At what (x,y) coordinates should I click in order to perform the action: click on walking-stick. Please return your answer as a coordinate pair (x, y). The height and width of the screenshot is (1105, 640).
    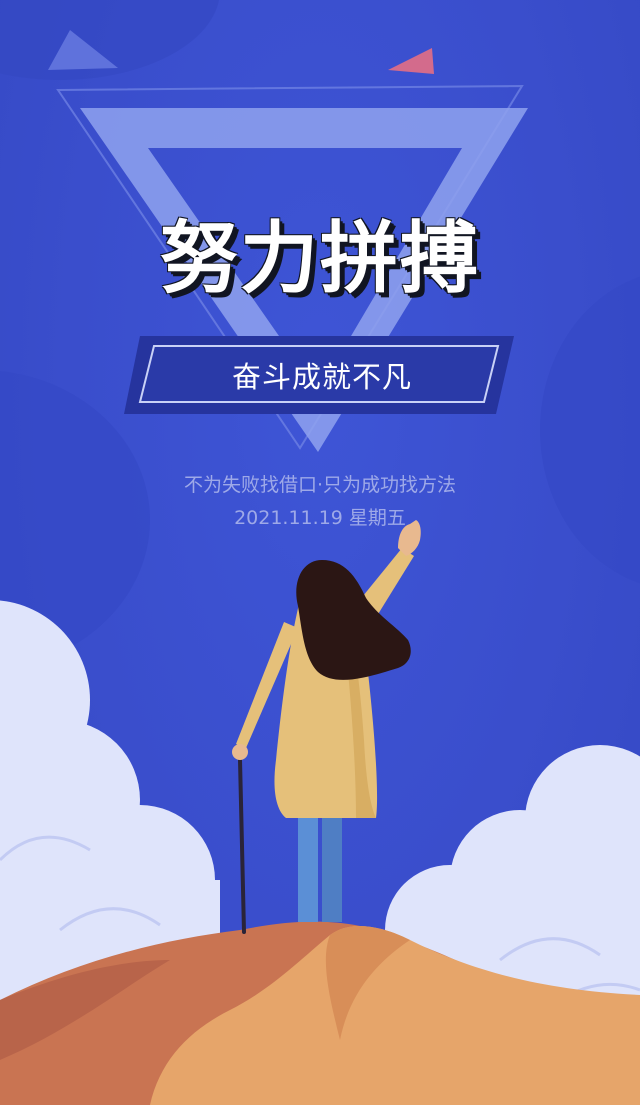
    Looking at the image, I should click on (242, 846).